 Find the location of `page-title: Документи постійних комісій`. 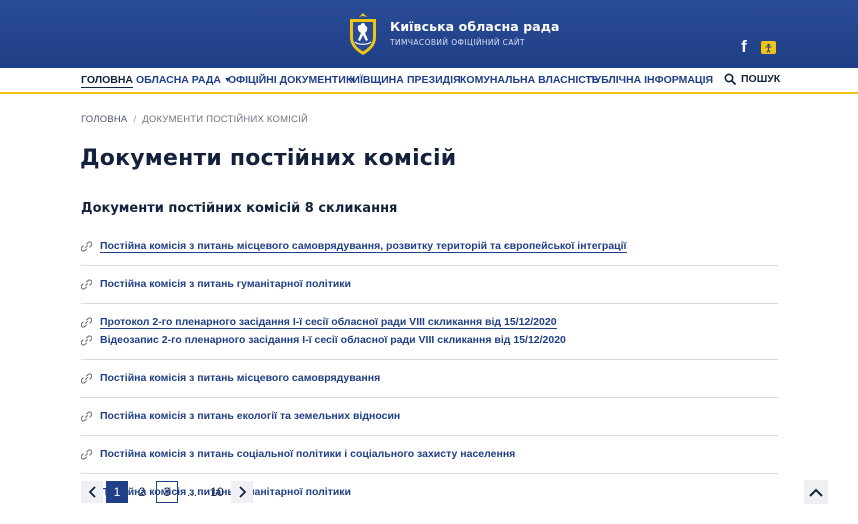

page-title: Документи постійних комісій is located at coordinates (268, 158).